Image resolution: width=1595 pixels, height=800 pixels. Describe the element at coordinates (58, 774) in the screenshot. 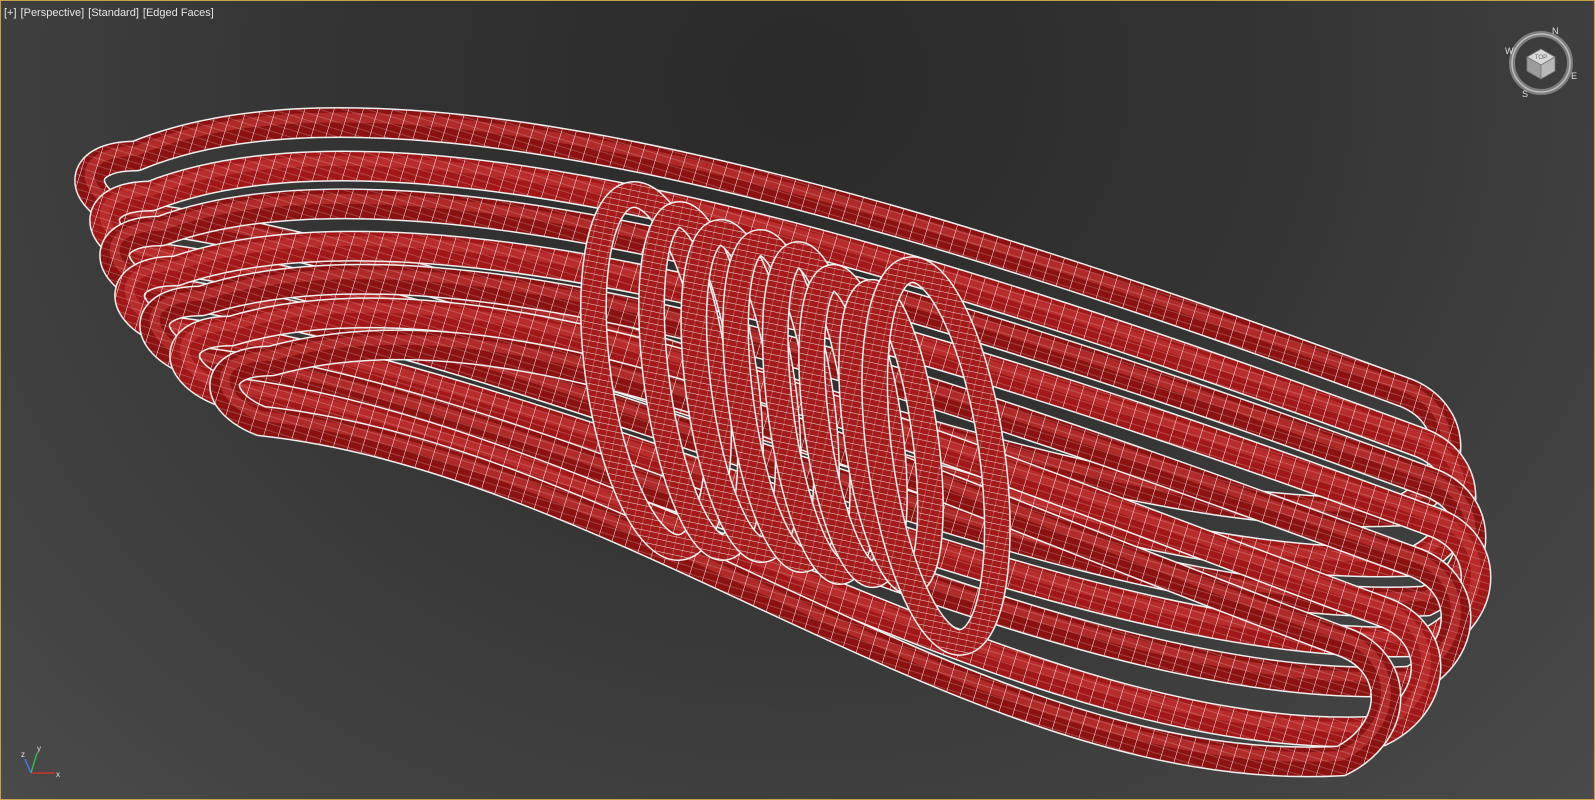

I see `axis-x-label: x` at that location.